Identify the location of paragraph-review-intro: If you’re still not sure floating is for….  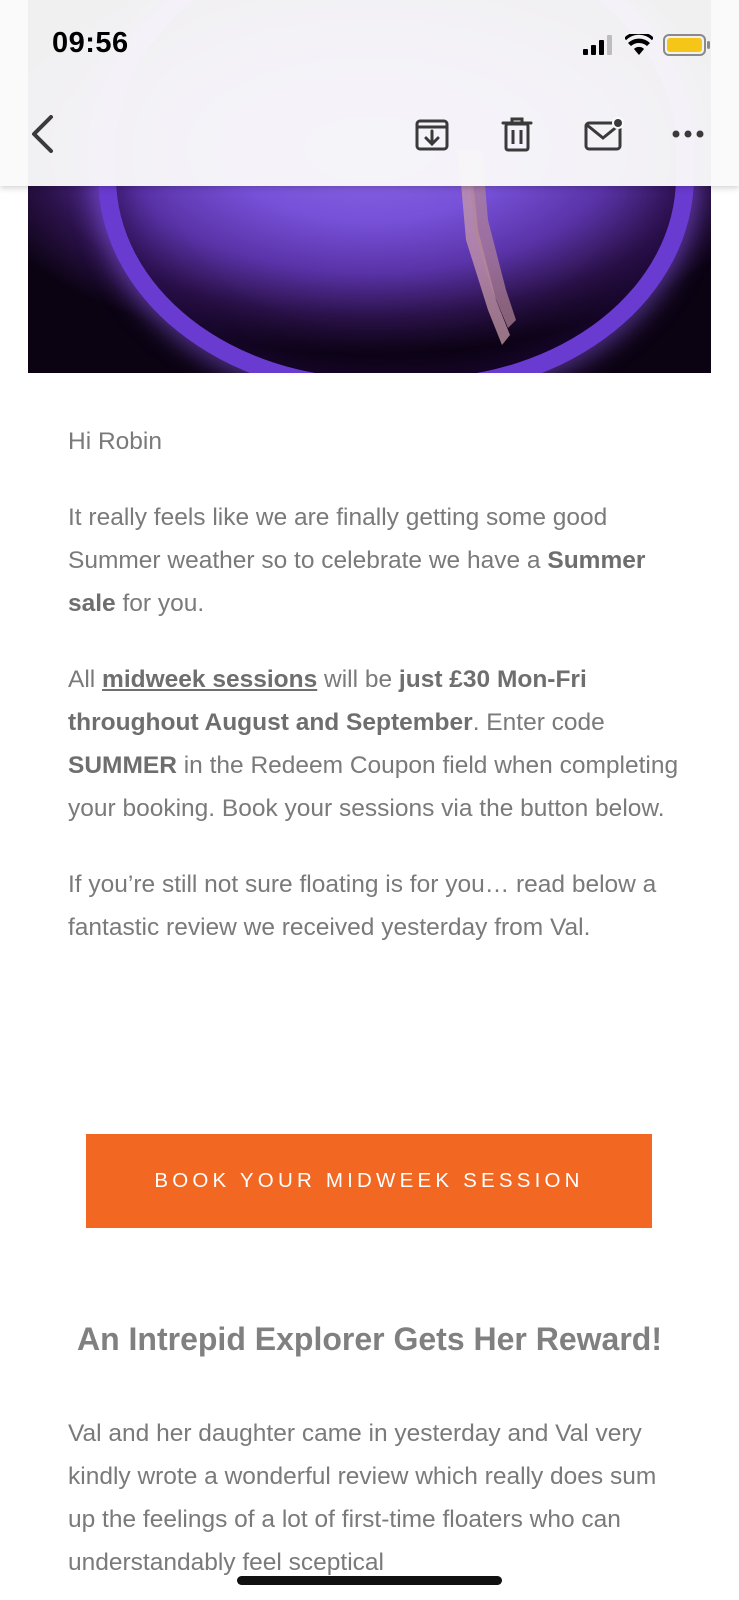
(362, 906).